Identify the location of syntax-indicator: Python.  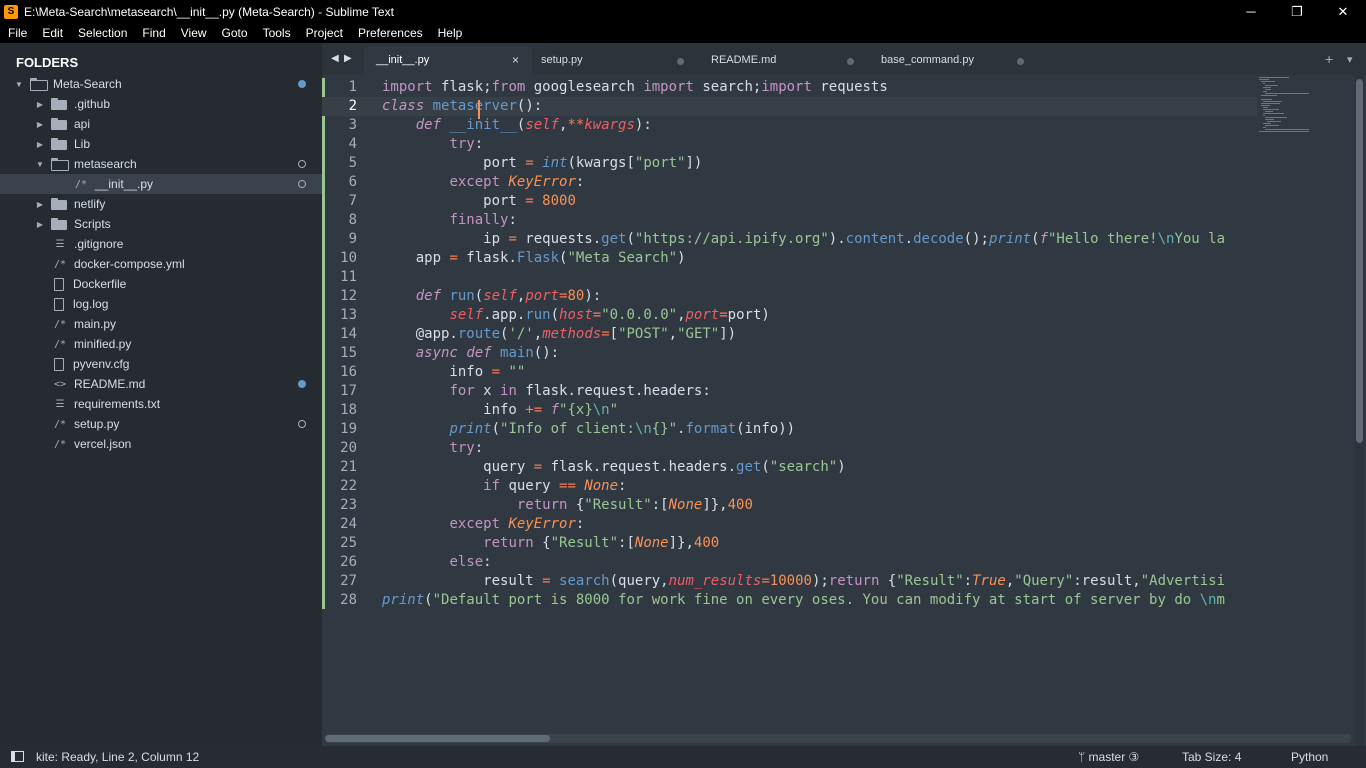
(1309, 757).